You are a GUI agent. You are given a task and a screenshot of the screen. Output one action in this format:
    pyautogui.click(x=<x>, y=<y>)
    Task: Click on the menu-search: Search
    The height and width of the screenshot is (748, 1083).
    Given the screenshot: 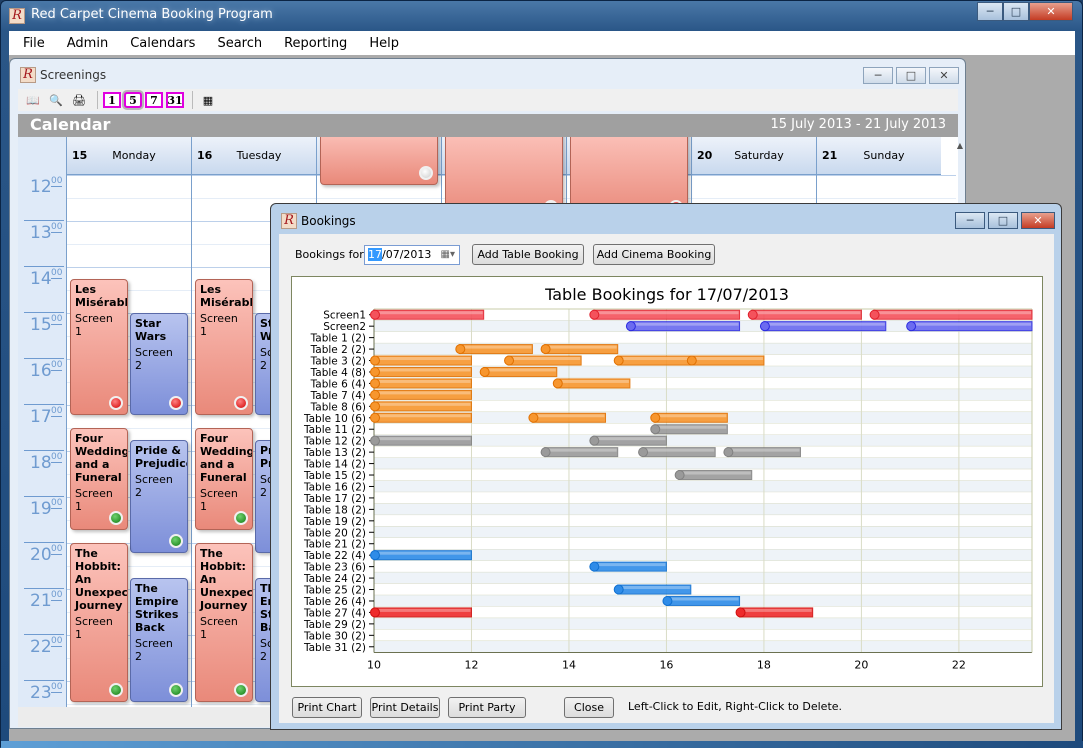 What is the action you would take?
    pyautogui.click(x=239, y=43)
    